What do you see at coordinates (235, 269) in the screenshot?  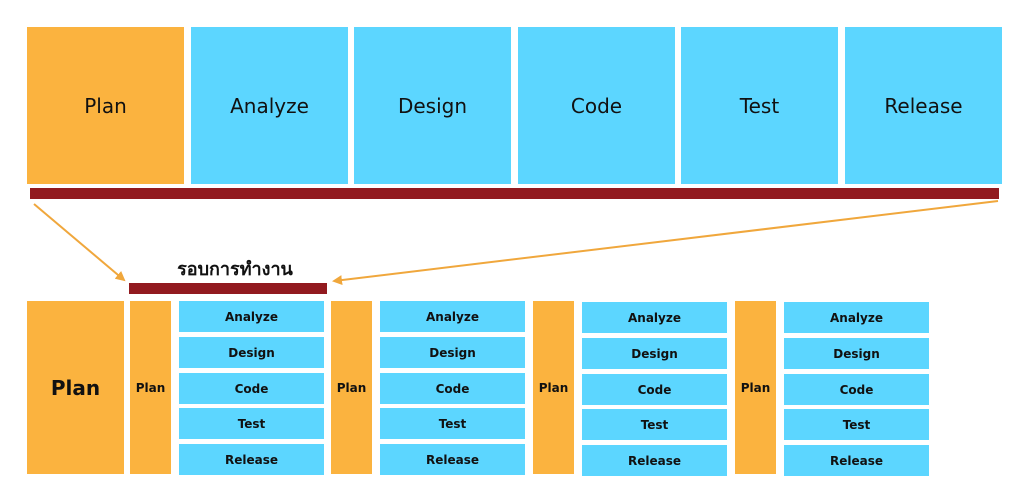 I see `cycle-label: รอบการทำงาน` at bounding box center [235, 269].